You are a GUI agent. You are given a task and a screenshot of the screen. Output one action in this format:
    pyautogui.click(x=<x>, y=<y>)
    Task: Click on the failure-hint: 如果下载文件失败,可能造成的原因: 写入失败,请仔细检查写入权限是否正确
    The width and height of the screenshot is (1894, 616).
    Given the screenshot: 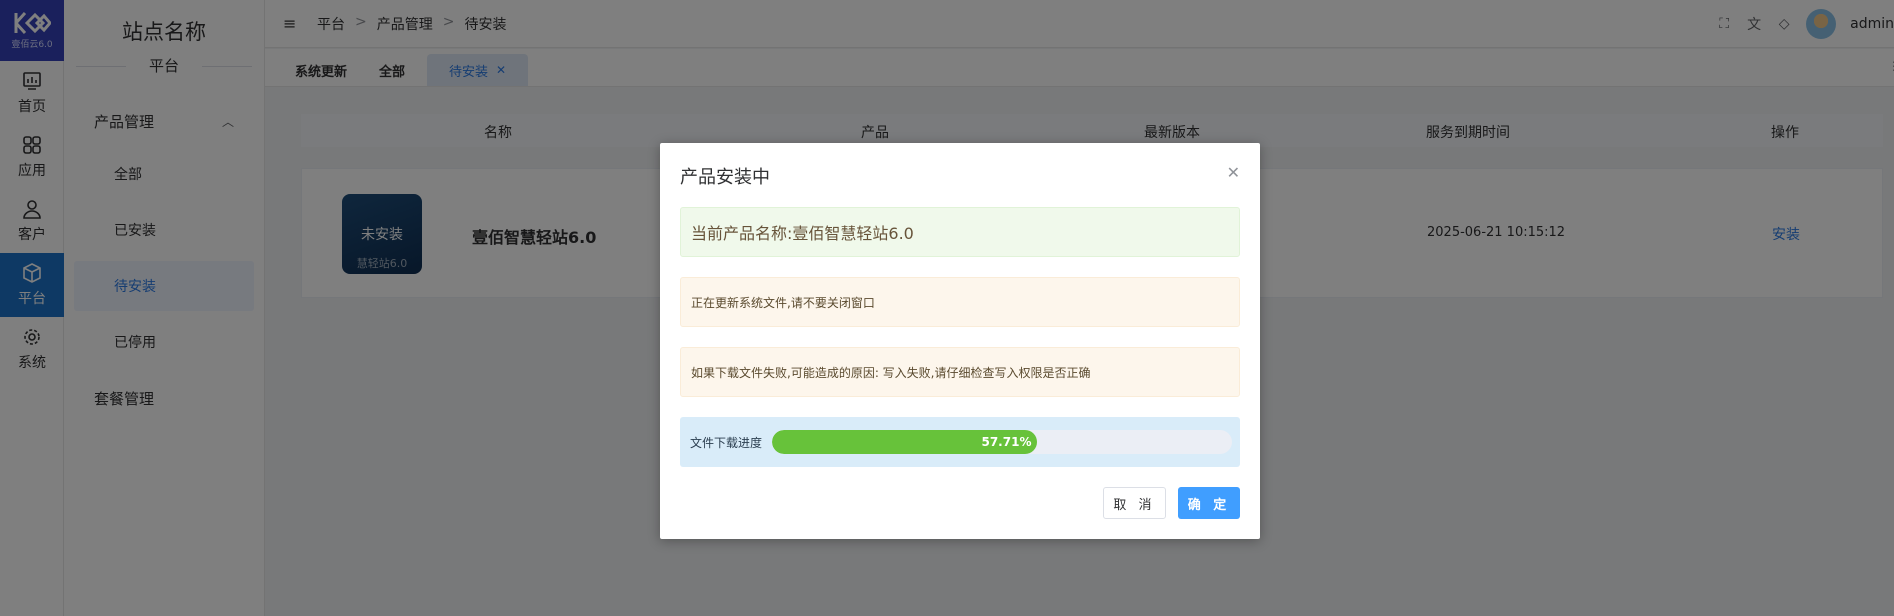 What is the action you would take?
    pyautogui.click(x=960, y=372)
    